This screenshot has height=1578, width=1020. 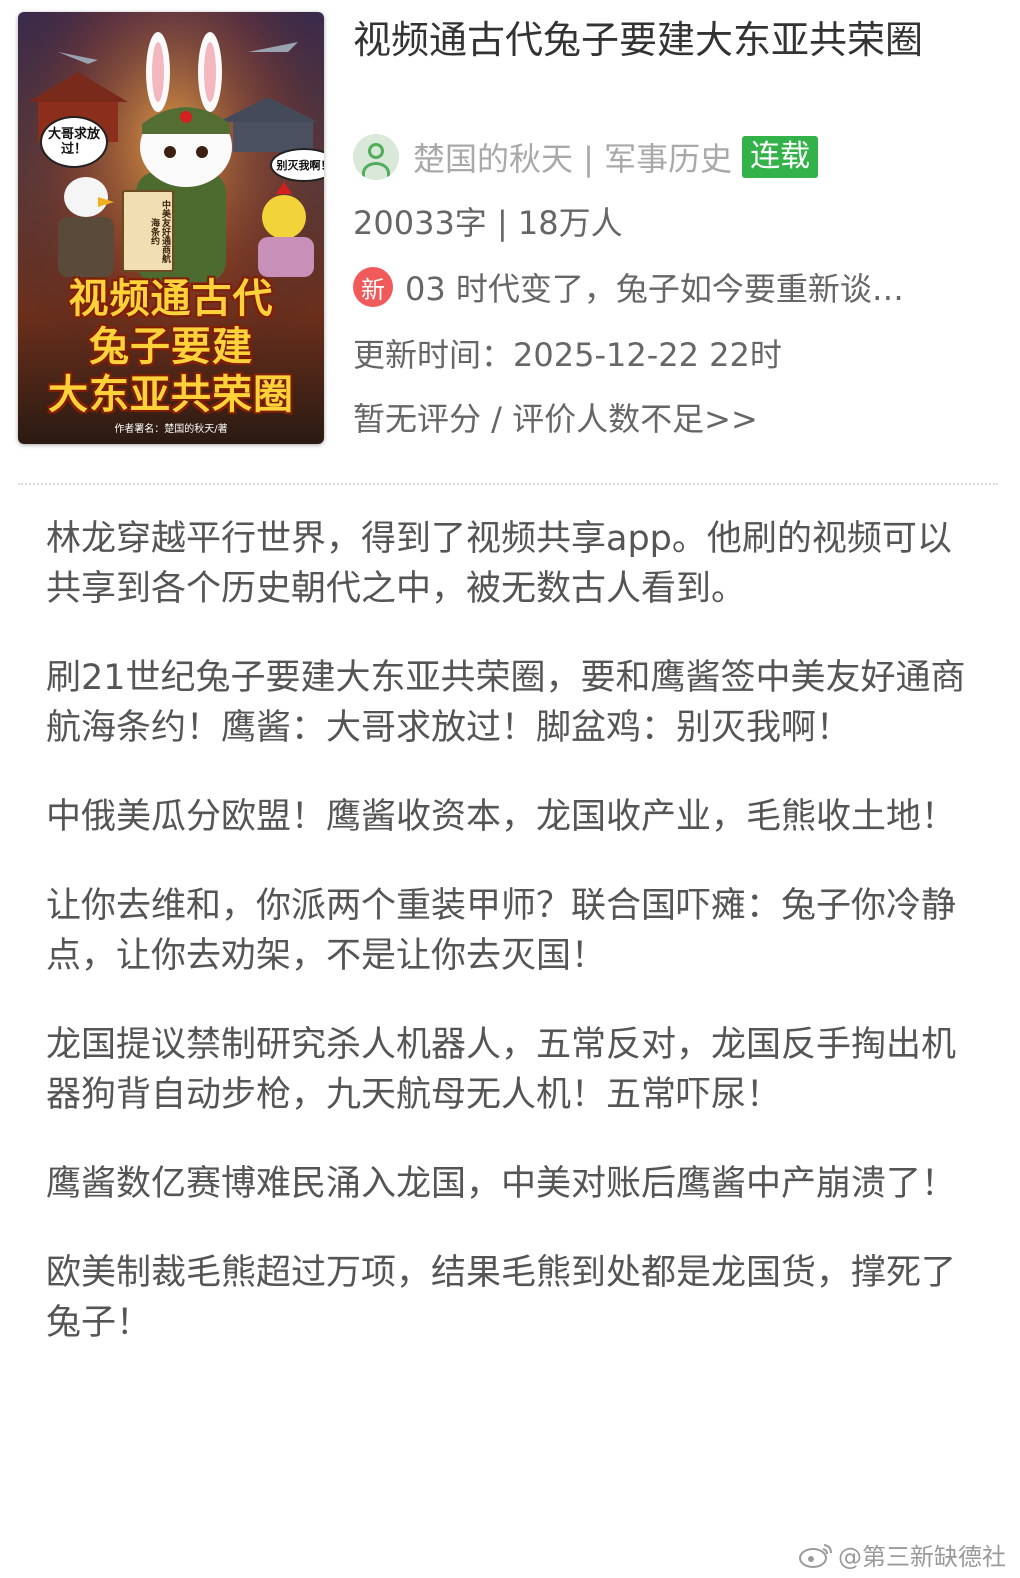 What do you see at coordinates (501, 1298) in the screenshot?
I see `synopsis-paragraph: 欧美制裁毛熊超过万项，结果毛熊到处都是龙国货，撑死了兔子！` at bounding box center [501, 1298].